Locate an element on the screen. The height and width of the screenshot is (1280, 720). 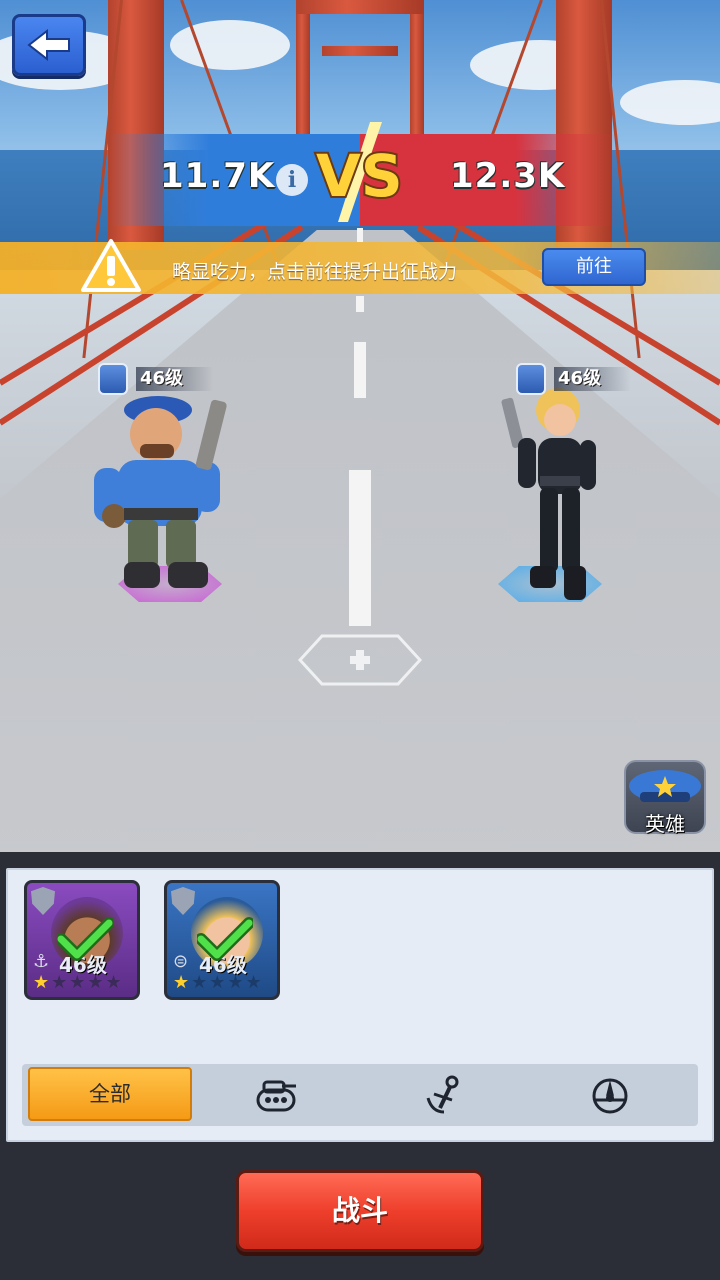
player-hero-level-tag: 46级 is located at coordinates (156, 379).